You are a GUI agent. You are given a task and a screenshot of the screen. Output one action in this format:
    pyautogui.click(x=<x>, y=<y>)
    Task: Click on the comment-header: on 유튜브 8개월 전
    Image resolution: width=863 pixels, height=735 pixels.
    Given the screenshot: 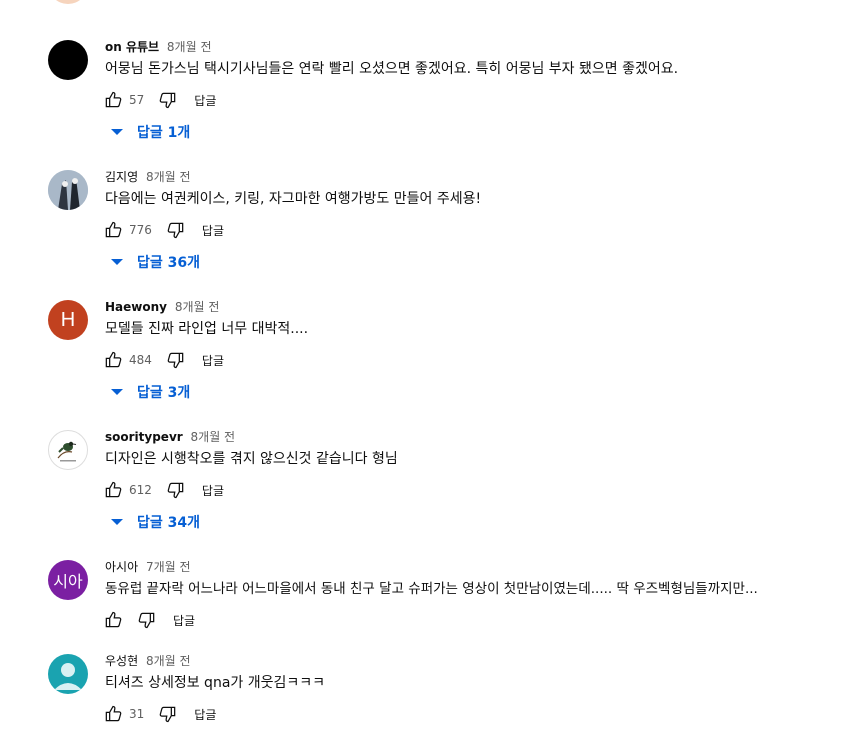 What is the action you would take?
    pyautogui.click(x=158, y=47)
    